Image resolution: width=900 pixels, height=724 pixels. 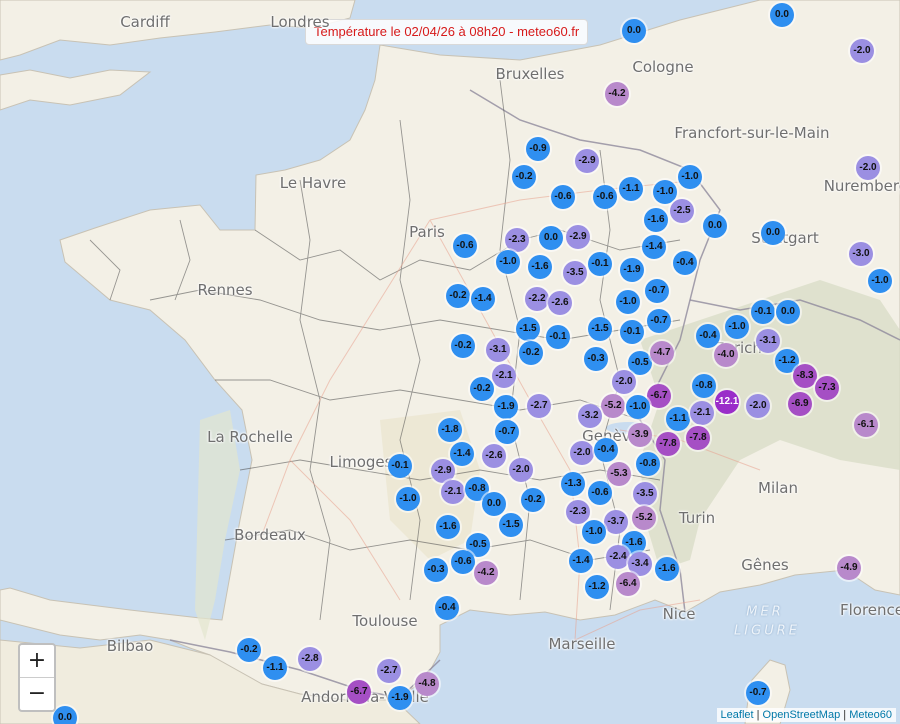 What do you see at coordinates (587, 161) in the screenshot?
I see `temperature-marker: -2.9` at bounding box center [587, 161].